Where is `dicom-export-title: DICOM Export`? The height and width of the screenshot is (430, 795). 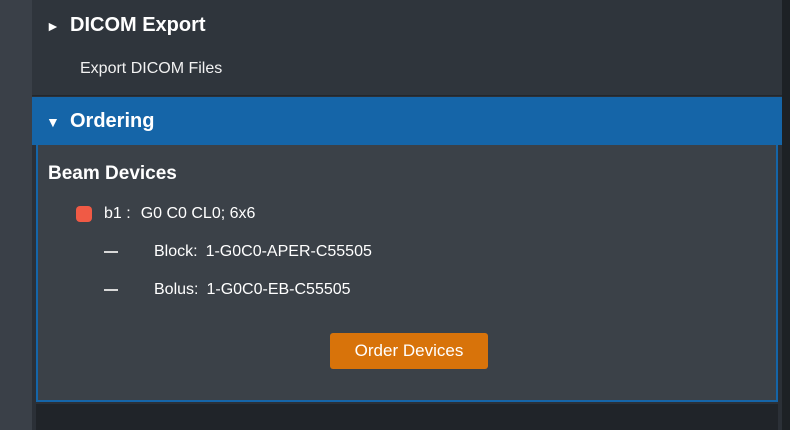
dicom-export-title: DICOM Export is located at coordinates (138, 25).